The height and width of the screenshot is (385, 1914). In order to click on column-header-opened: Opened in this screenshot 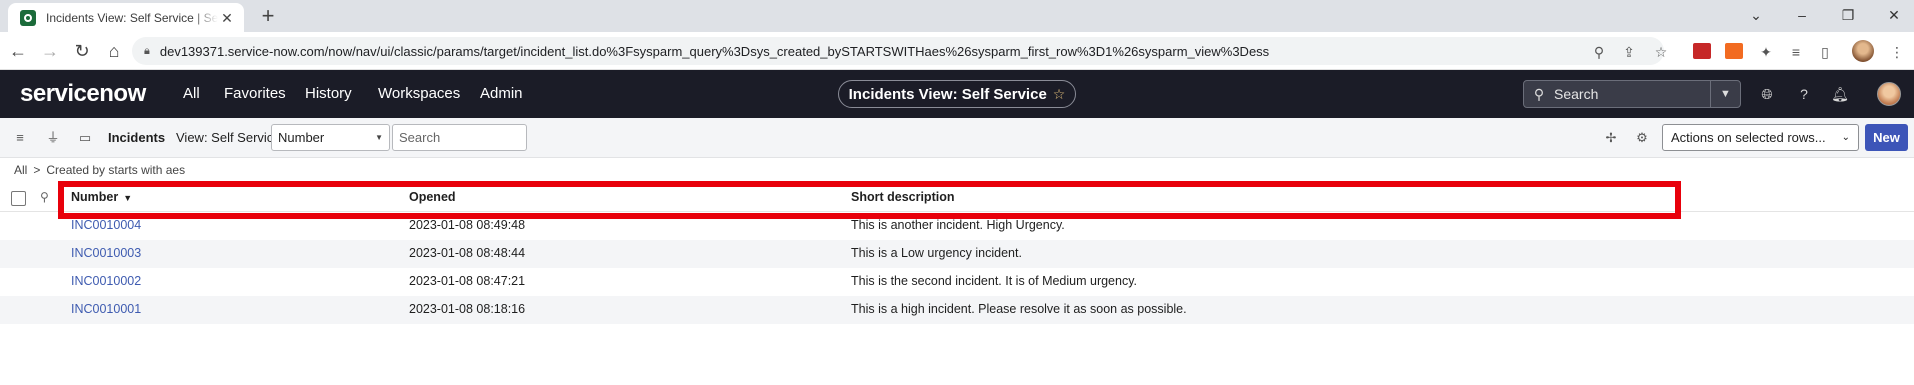, I will do `click(432, 197)`.